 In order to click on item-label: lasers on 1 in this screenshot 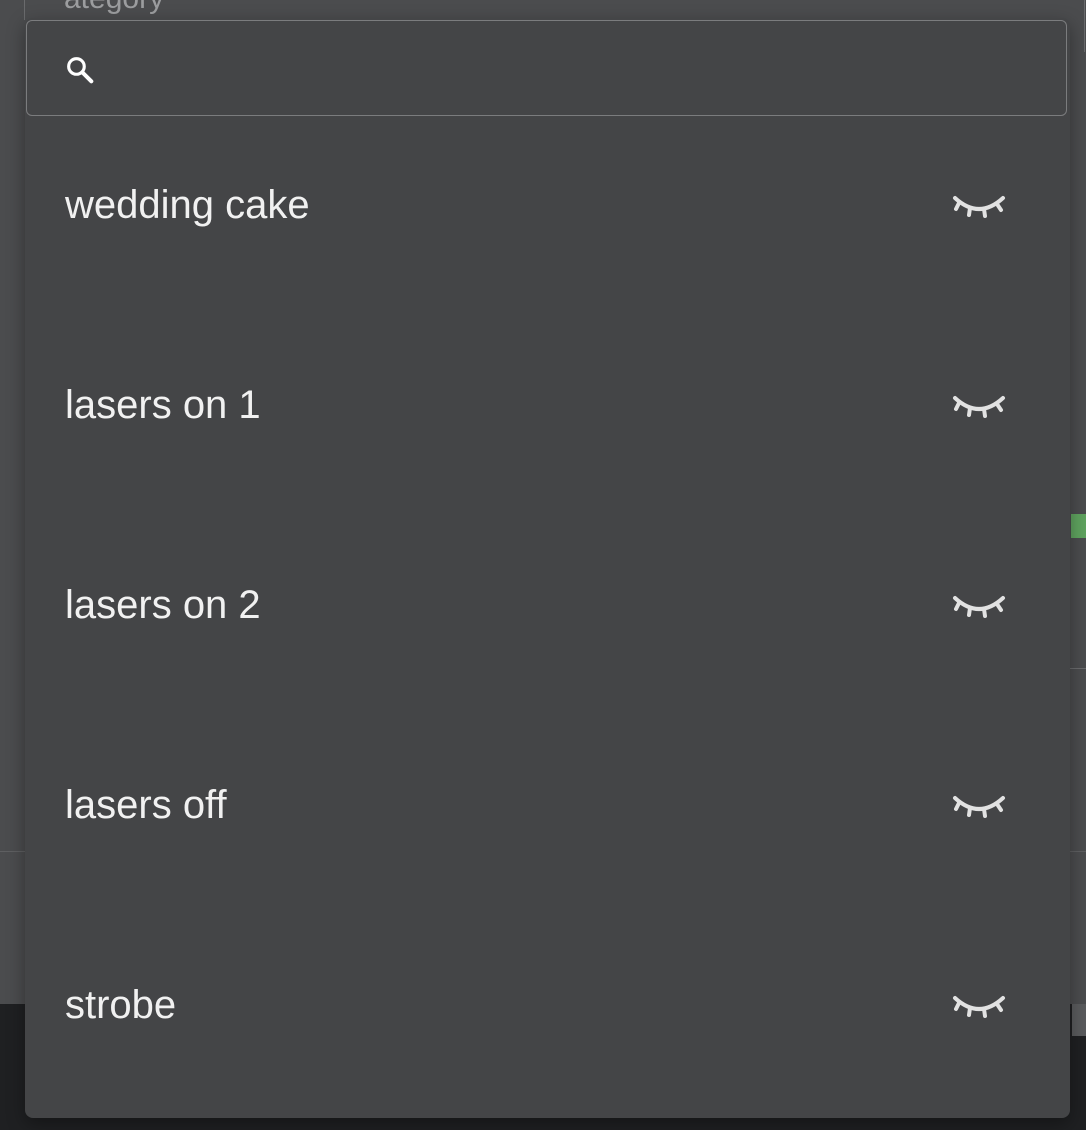, I will do `click(163, 405)`.